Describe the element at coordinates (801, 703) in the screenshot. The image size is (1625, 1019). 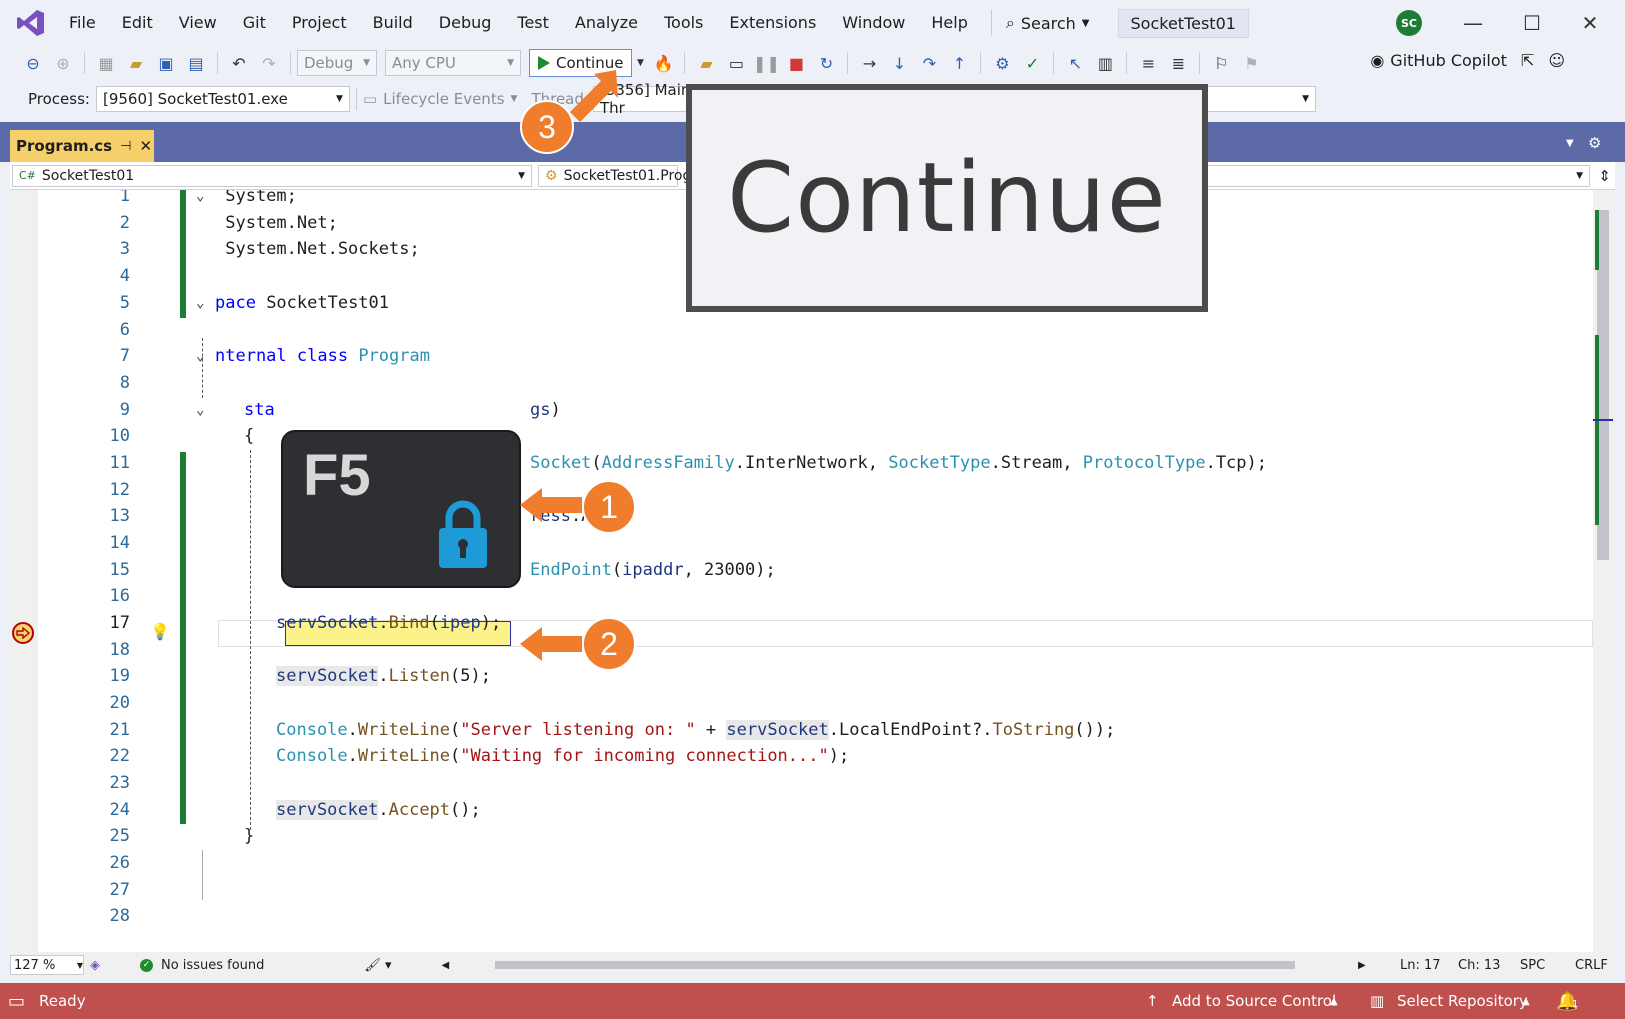
I see `code-line: 20` at that location.